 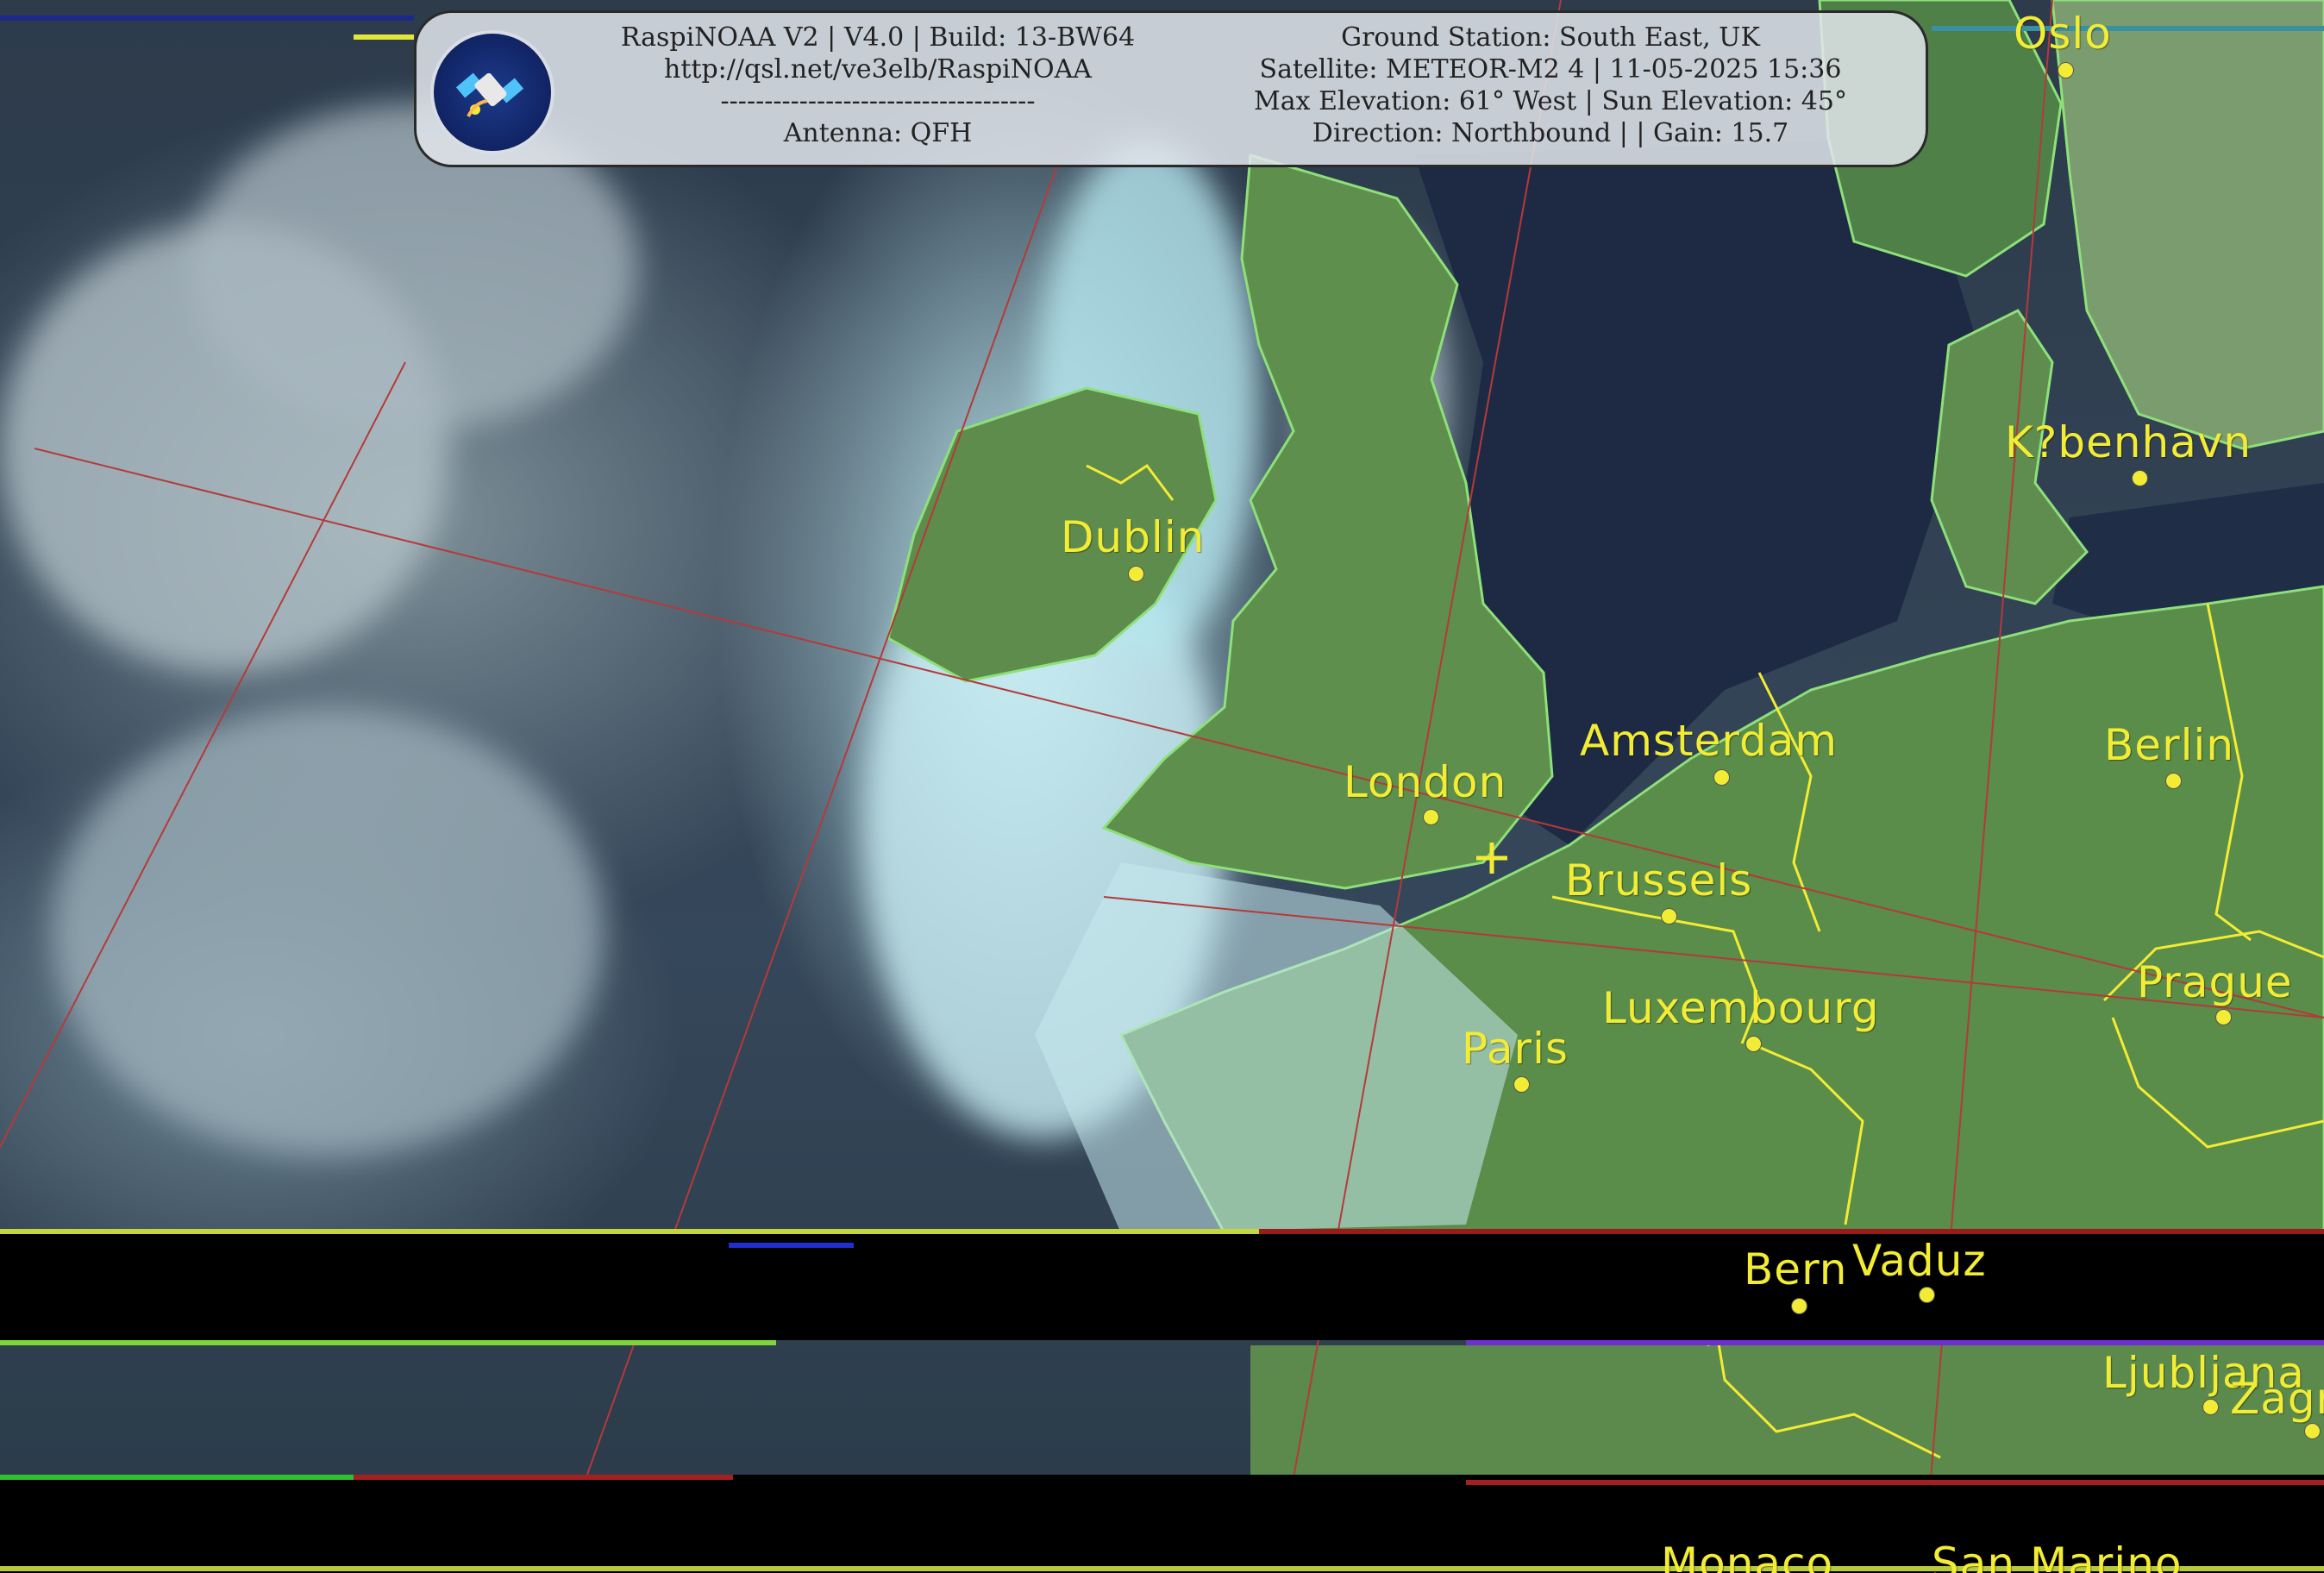 What do you see at coordinates (2173, 781) in the screenshot?
I see `city-dot-berlin` at bounding box center [2173, 781].